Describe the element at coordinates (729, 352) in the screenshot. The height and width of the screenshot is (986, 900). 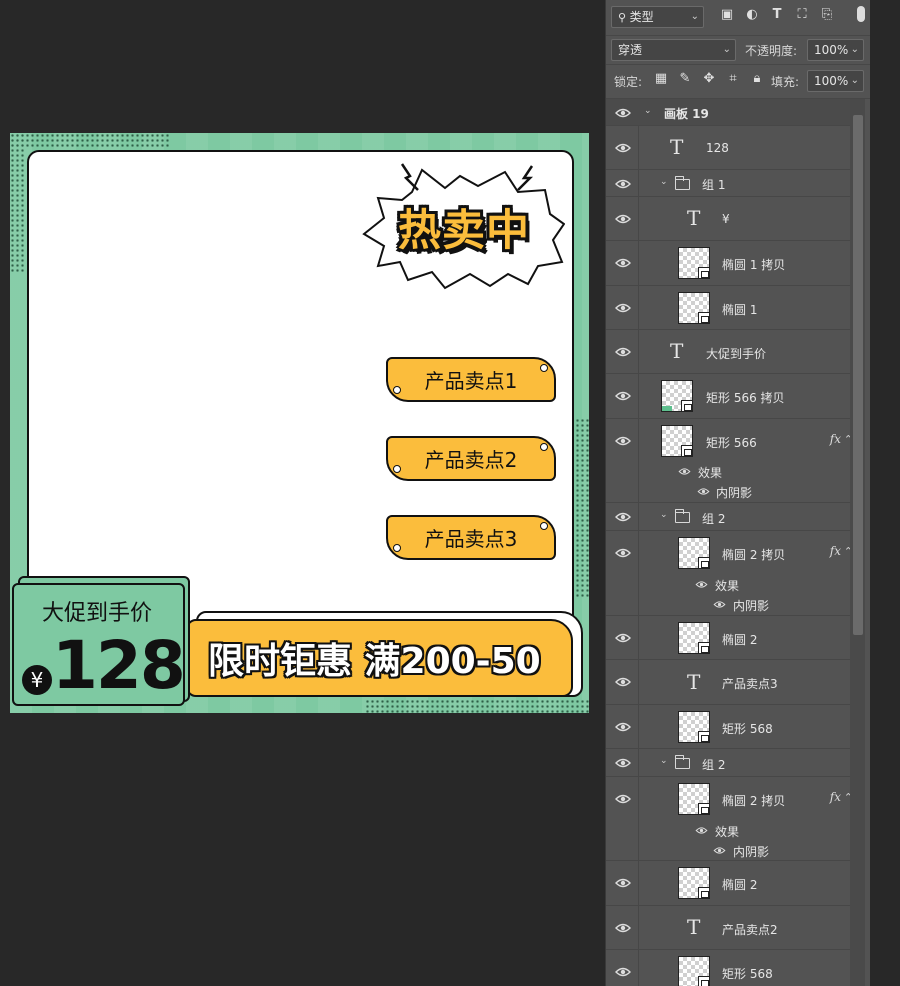
I see `layer-row-text: T 大促到手价` at that location.